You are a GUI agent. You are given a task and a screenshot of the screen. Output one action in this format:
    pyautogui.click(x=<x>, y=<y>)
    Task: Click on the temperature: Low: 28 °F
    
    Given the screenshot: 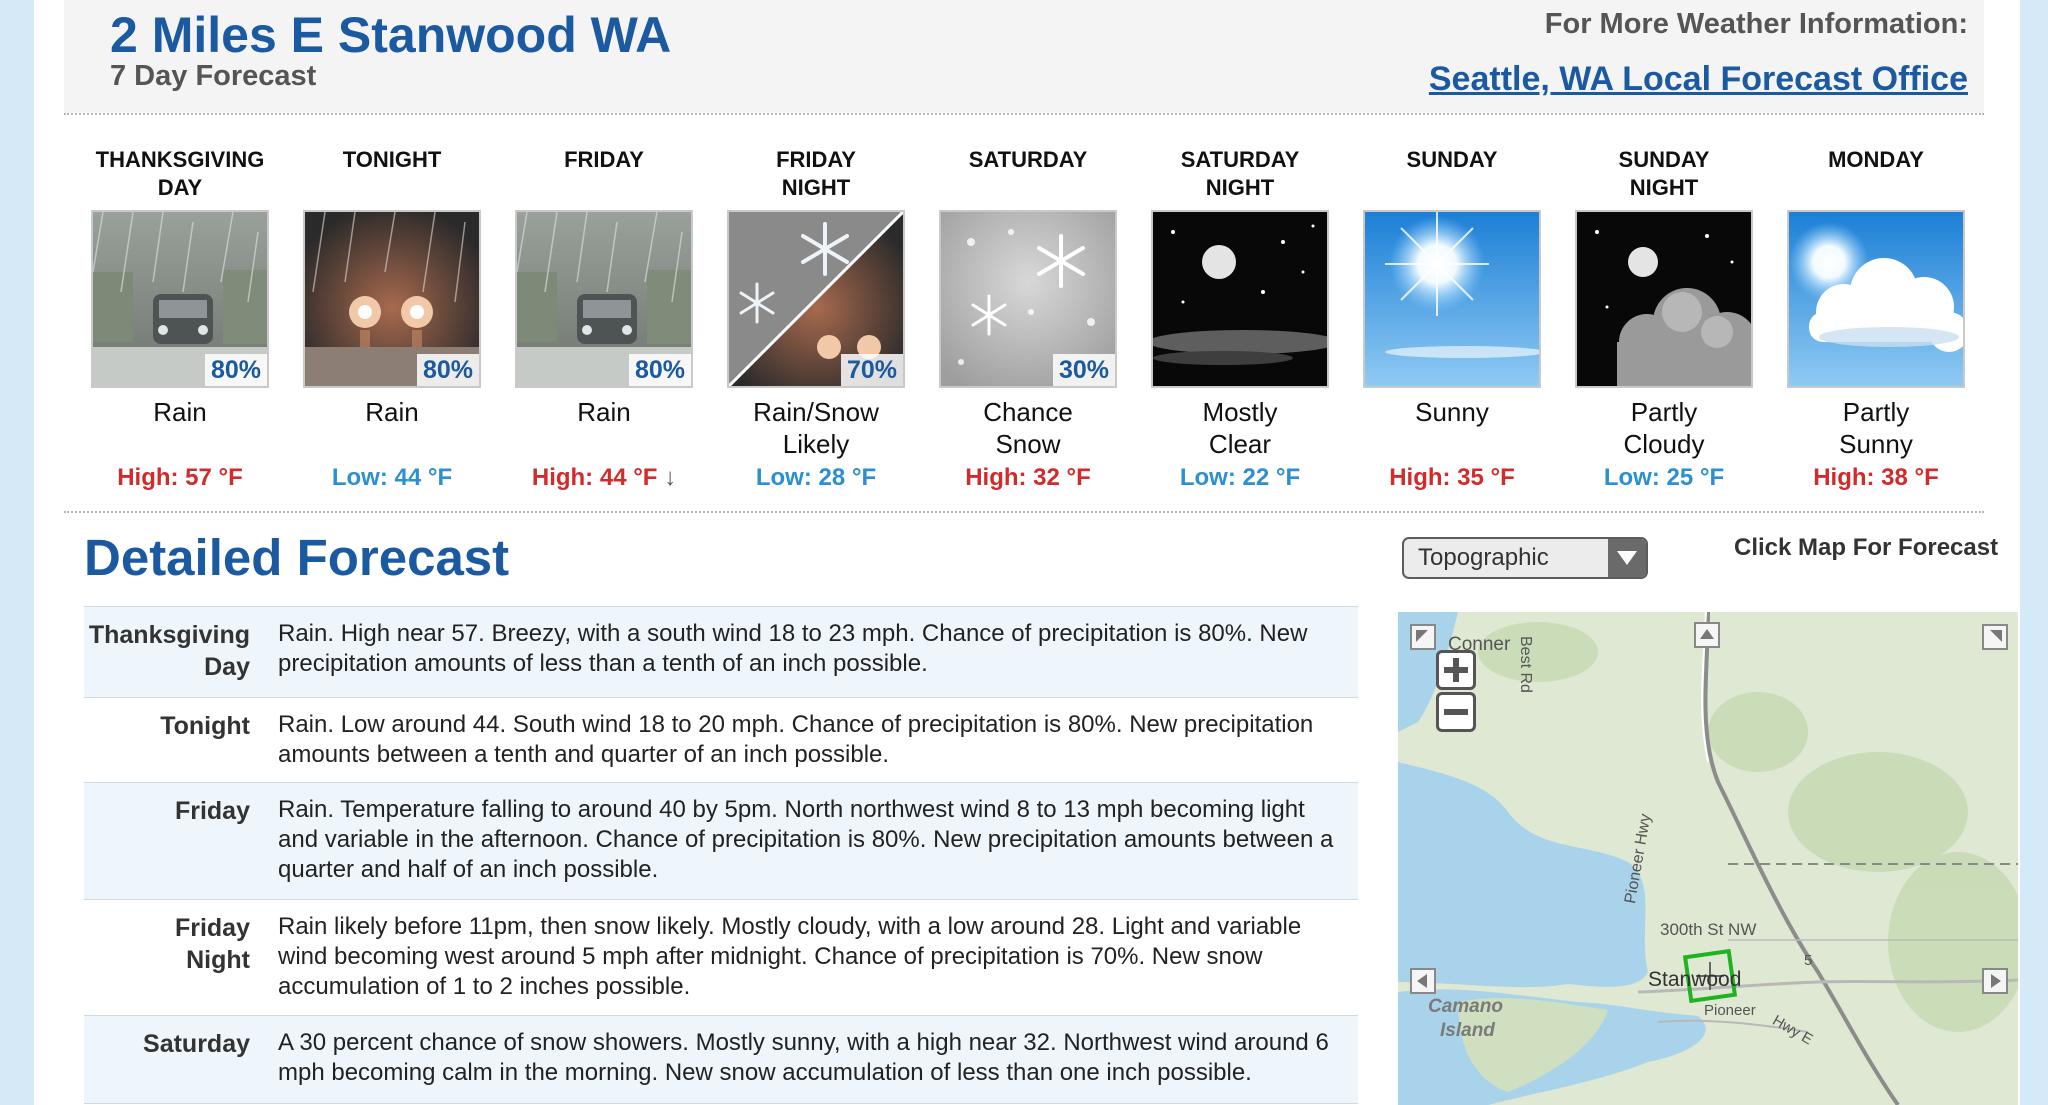 What is the action you would take?
    pyautogui.click(x=816, y=477)
    